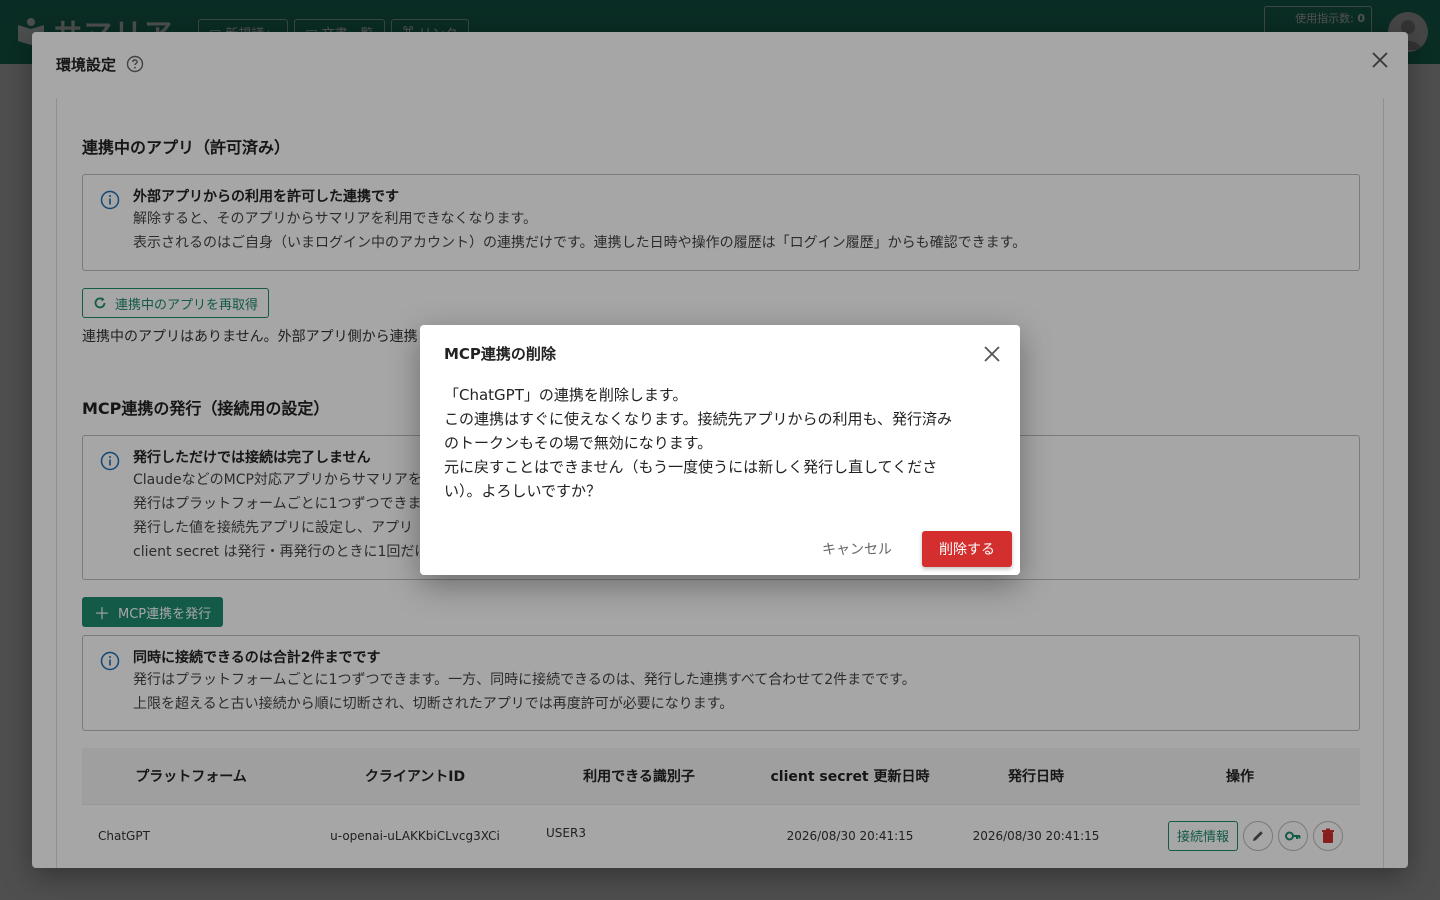  Describe the element at coordinates (967, 549) in the screenshot. I see `confirm-delete-button: 削除する` at that location.